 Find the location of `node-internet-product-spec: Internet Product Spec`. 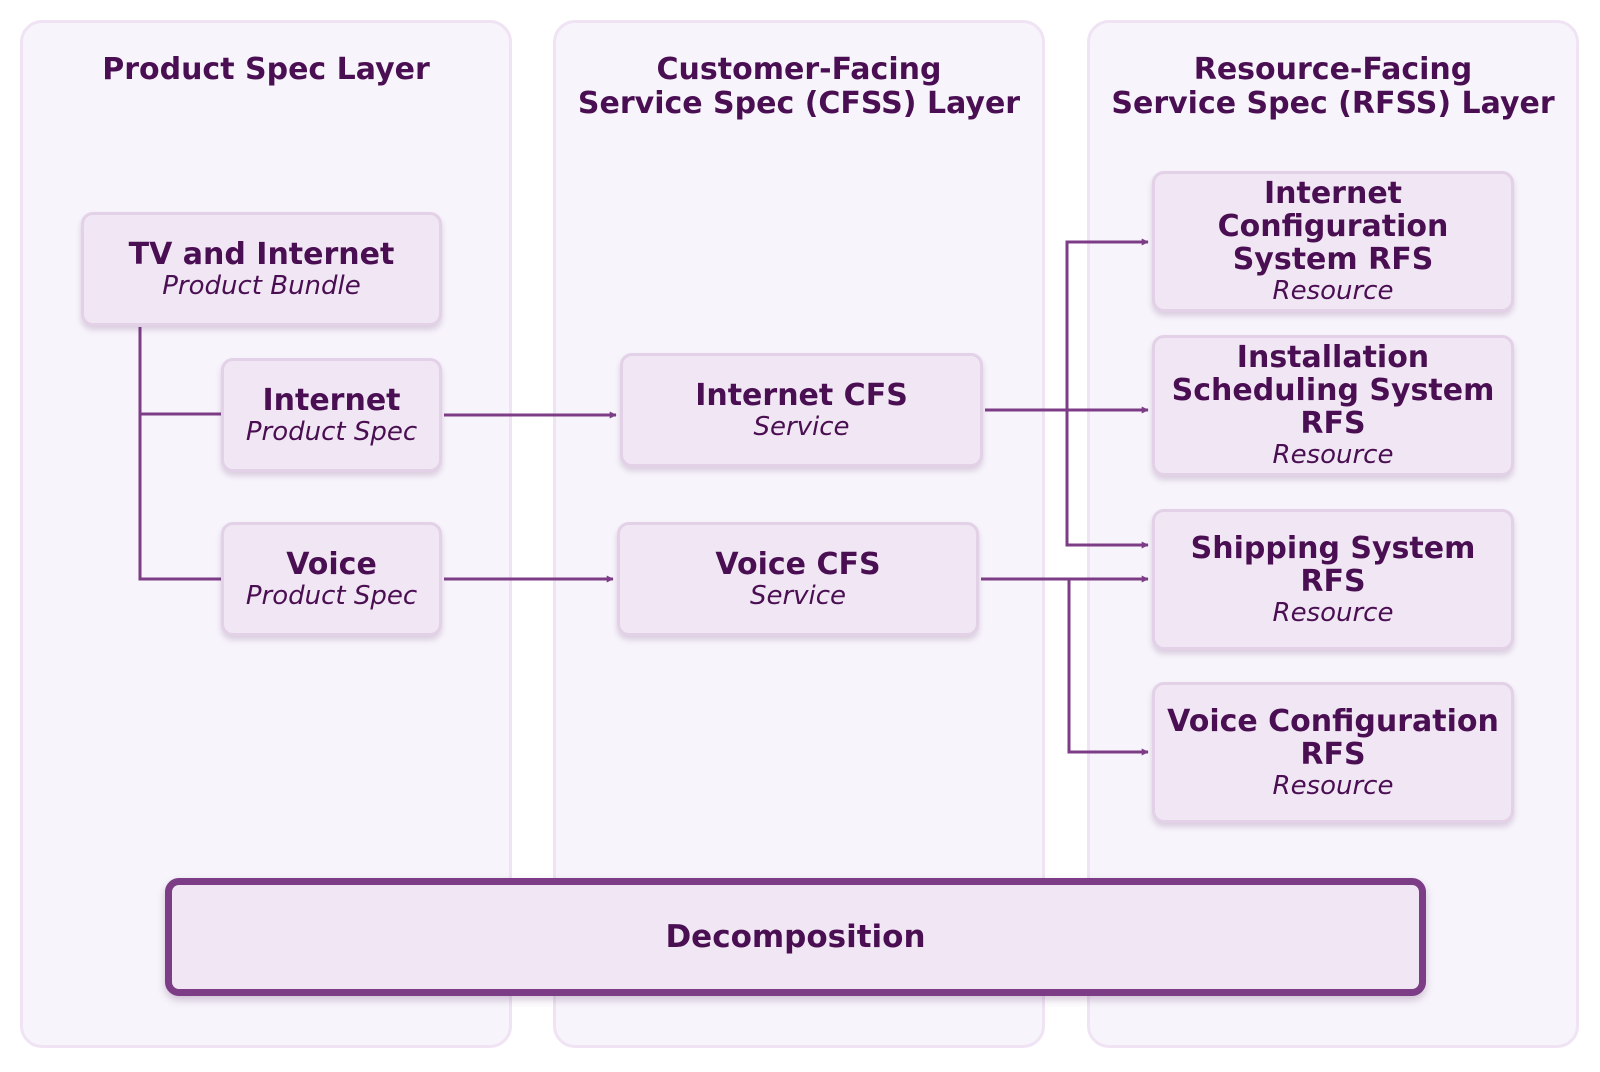

node-internet-product-spec: Internet Product Spec is located at coordinates (331, 415).